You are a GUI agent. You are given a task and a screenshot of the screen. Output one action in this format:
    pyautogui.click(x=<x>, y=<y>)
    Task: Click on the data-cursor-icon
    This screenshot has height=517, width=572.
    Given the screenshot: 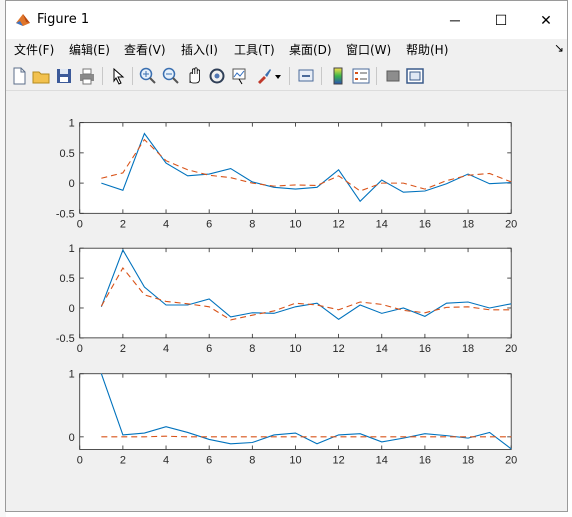 What is the action you would take?
    pyautogui.click(x=240, y=76)
    